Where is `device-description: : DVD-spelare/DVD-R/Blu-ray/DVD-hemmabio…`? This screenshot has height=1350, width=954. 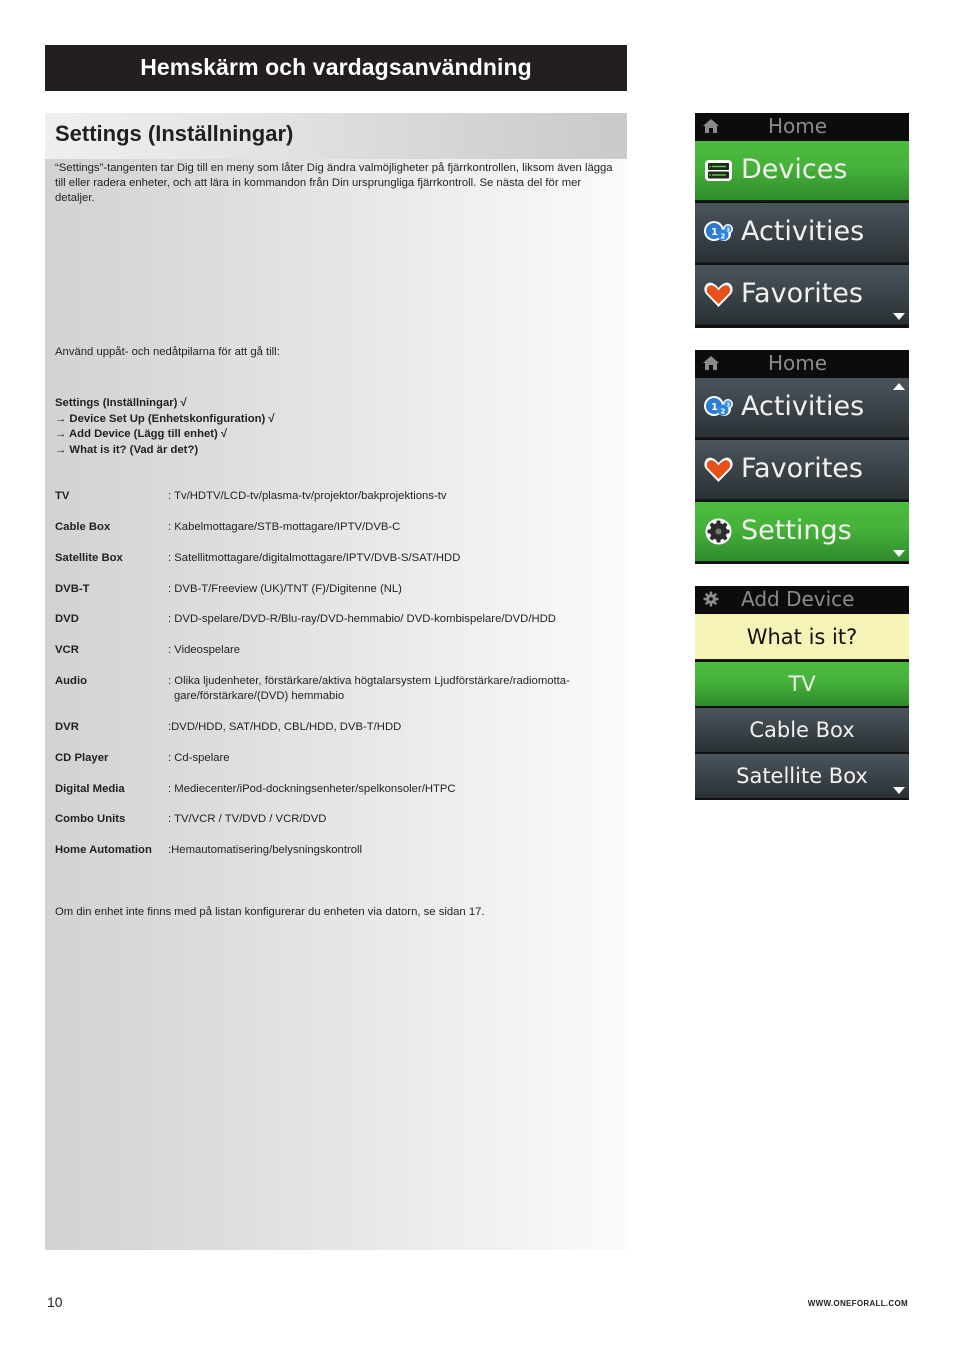
device-description: : DVD-spelare/DVD-R/Blu-ray/DVD-hemmabio… is located at coordinates (362, 619).